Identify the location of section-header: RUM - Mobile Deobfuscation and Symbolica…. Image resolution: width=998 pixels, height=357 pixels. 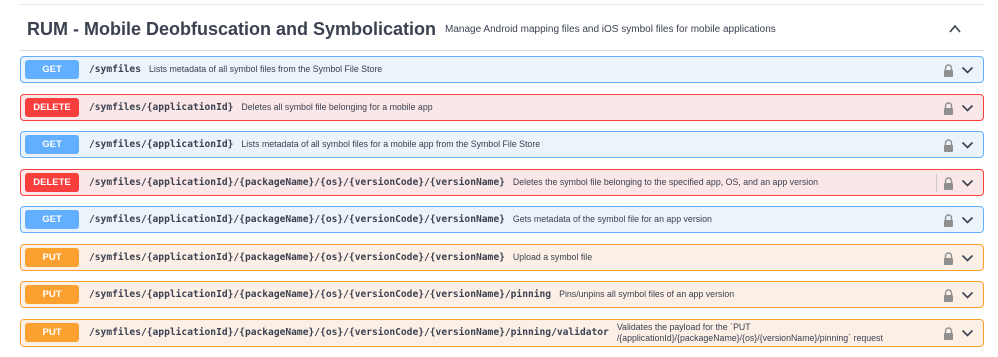
(502, 29).